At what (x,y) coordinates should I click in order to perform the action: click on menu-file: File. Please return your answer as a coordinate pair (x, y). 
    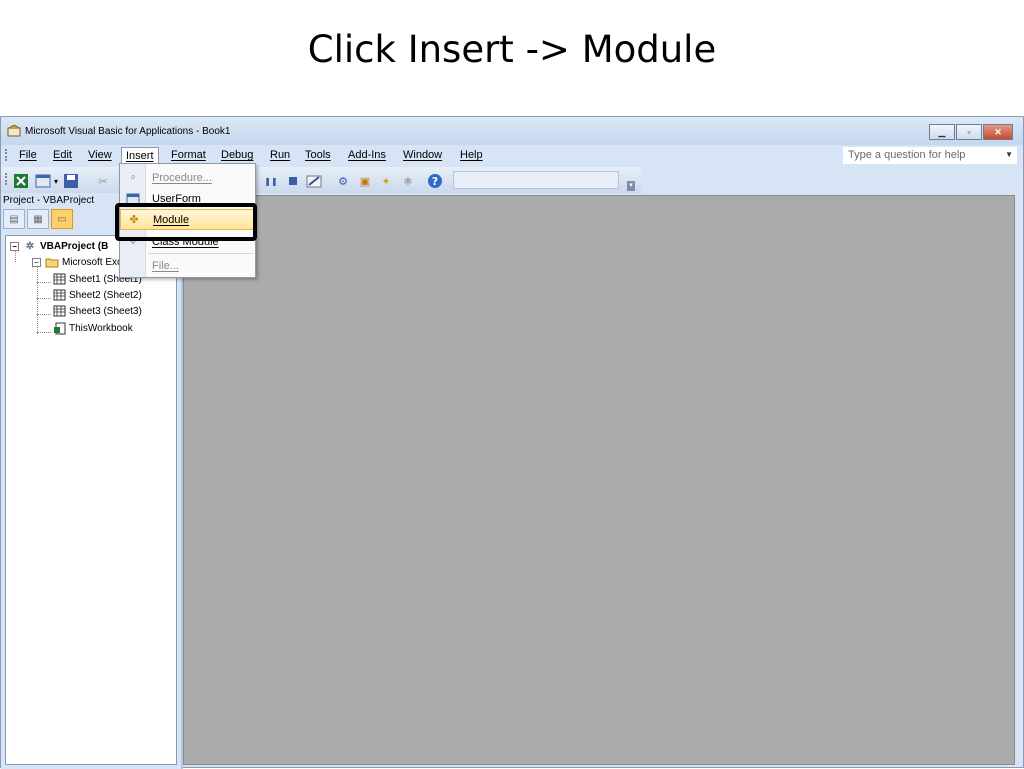
    Looking at the image, I should click on (28, 155).